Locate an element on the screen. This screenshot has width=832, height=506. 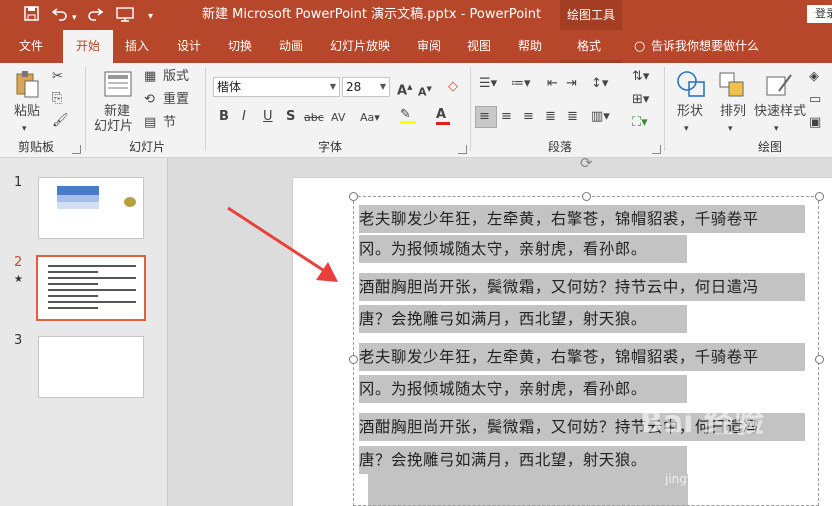
increase-font-icon: A▲ is located at coordinates (404, 89).